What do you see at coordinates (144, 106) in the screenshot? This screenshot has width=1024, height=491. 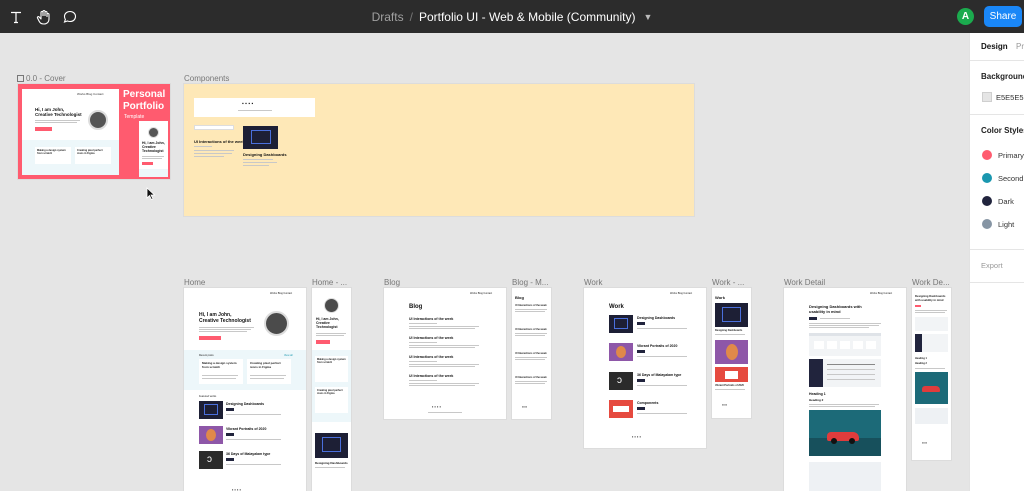 I see `cover-side-title-2: Portfolio` at bounding box center [144, 106].